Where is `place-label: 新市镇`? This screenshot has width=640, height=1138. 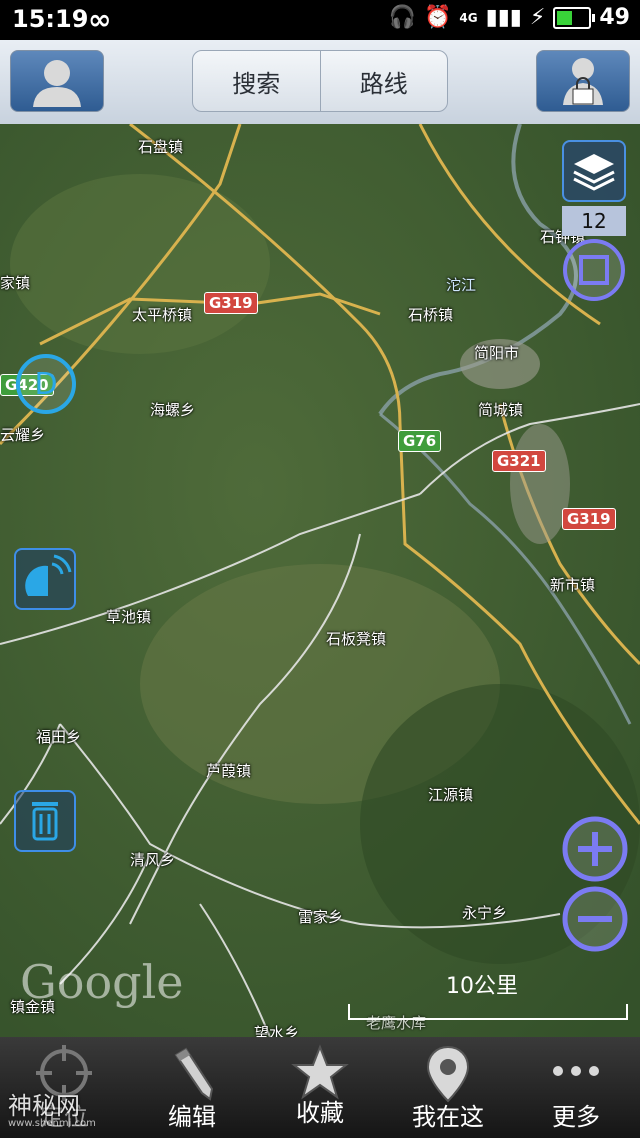 place-label: 新市镇 is located at coordinates (573, 585).